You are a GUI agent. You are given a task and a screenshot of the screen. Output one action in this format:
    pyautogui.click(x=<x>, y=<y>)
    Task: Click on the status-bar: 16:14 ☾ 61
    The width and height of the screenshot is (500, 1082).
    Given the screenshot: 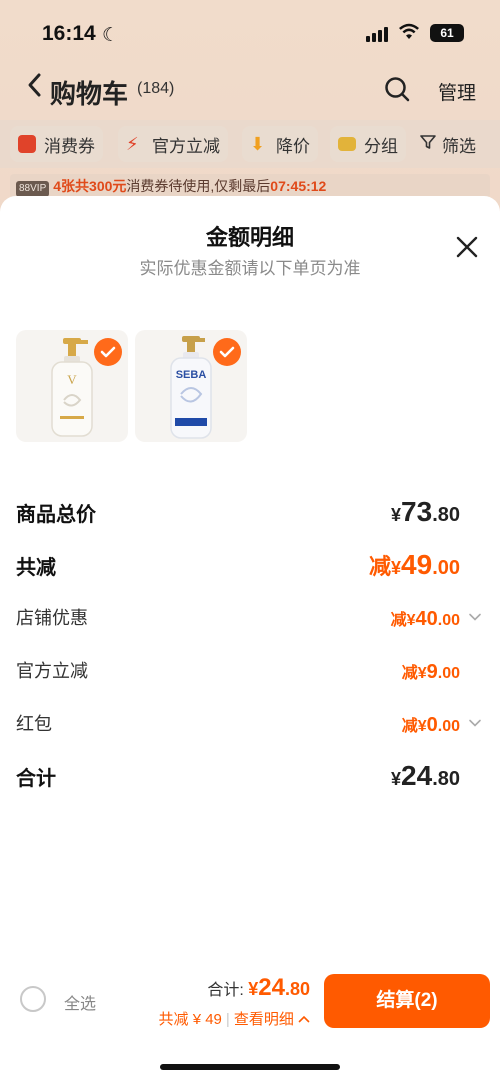 What is the action you would take?
    pyautogui.click(x=250, y=35)
    